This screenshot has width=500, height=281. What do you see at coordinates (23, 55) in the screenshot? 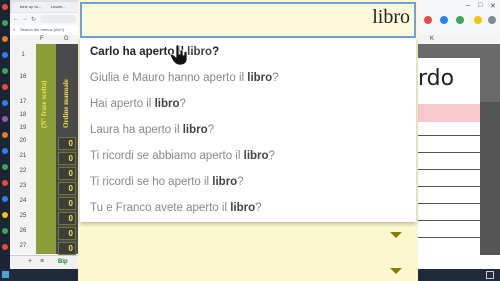
I see `row-number: 1` at bounding box center [23, 55].